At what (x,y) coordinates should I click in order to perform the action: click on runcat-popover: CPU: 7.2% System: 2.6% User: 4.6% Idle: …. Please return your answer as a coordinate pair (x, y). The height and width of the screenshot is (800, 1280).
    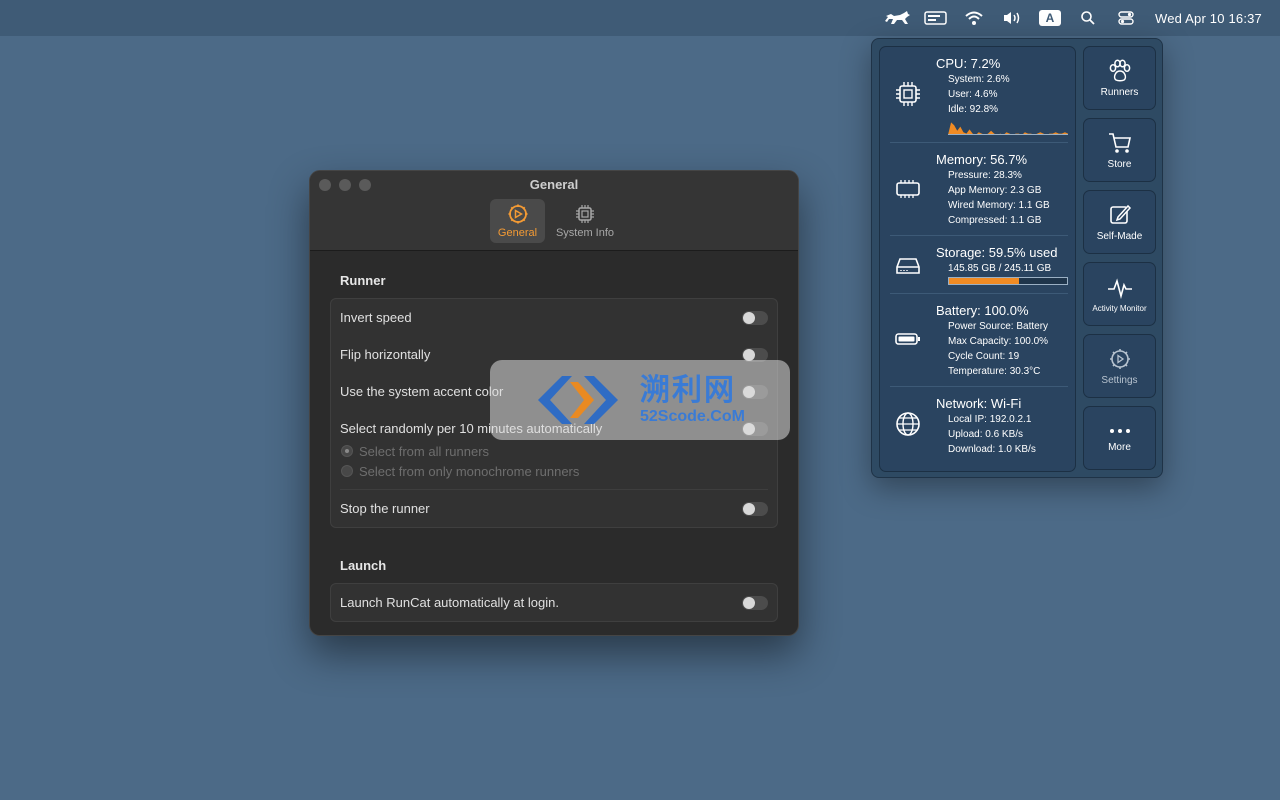
    Looking at the image, I should click on (1017, 258).